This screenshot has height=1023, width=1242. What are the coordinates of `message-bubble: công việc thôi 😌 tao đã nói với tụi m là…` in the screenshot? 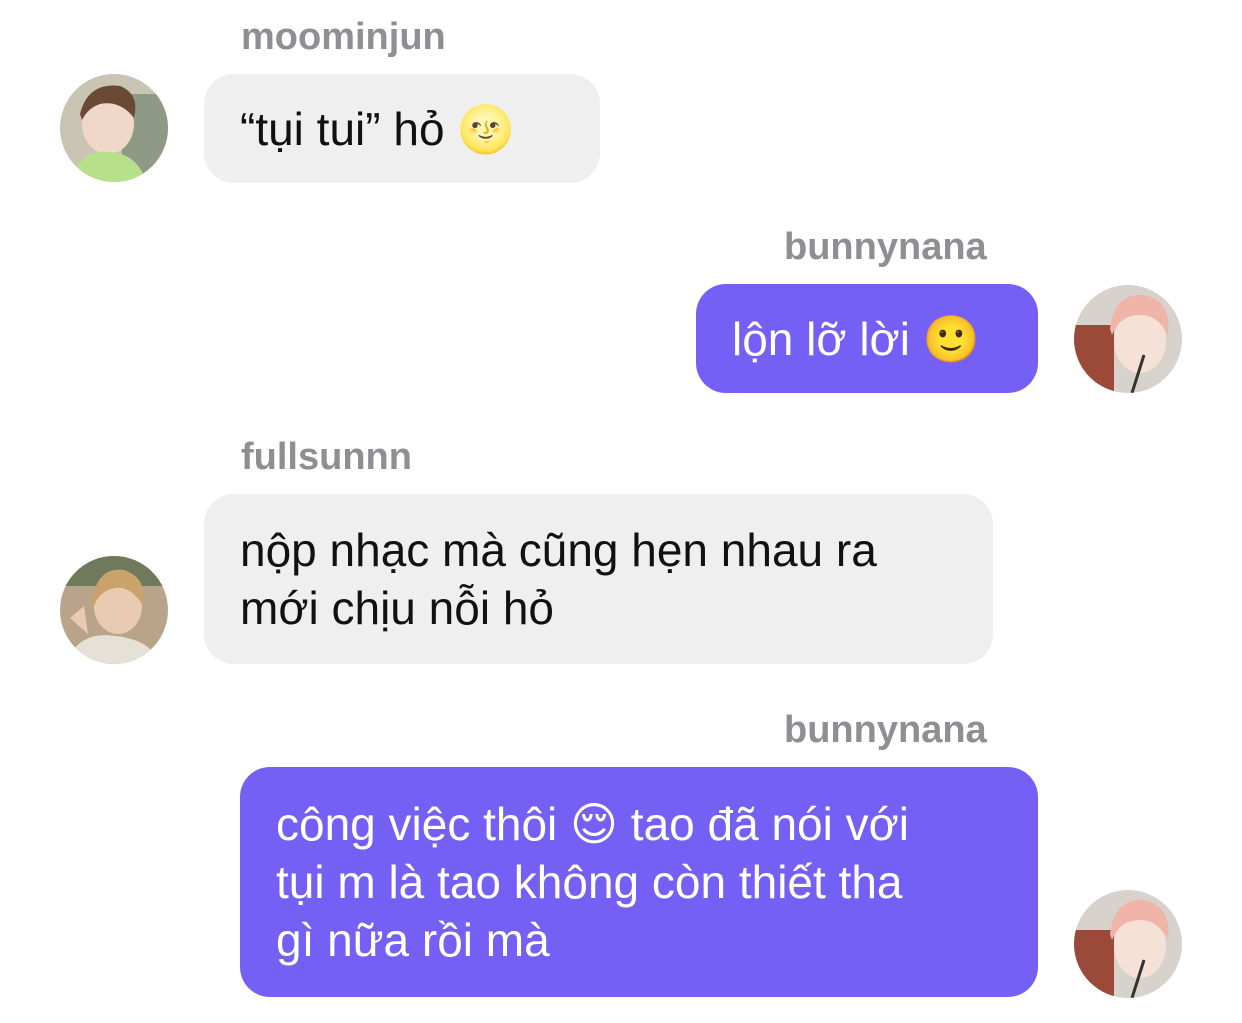 It's located at (639, 882).